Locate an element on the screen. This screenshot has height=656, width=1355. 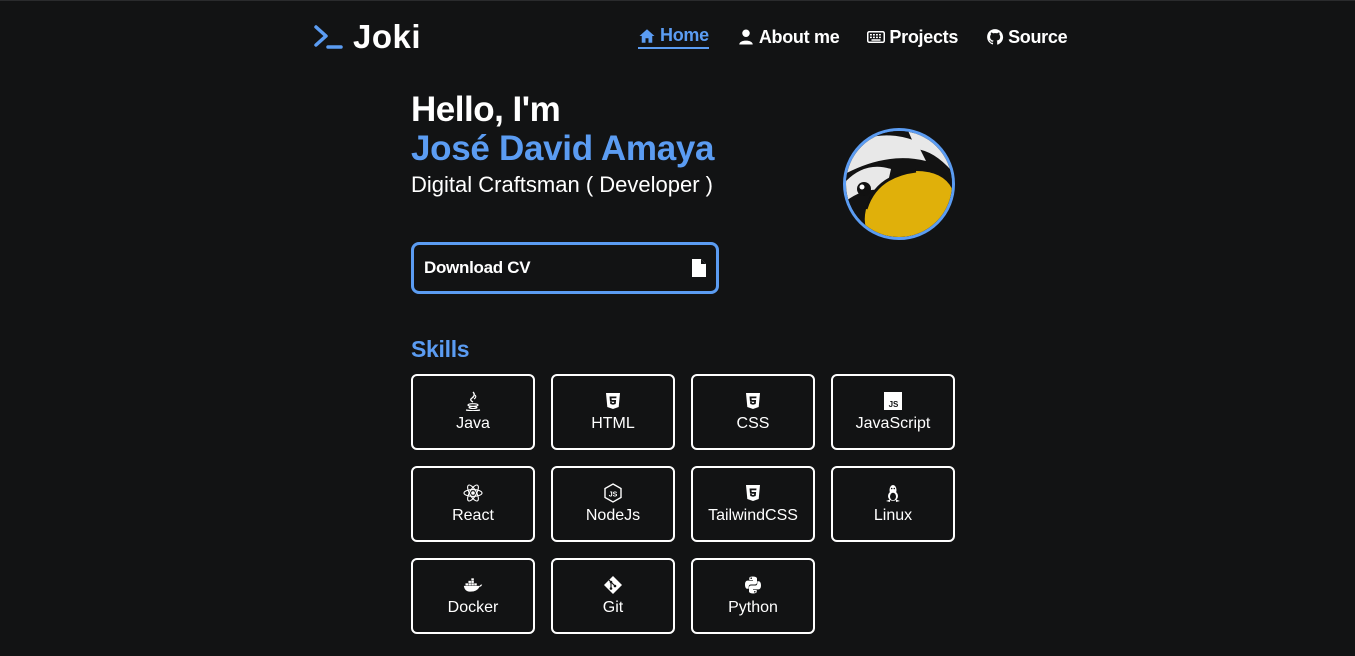
nav-projects-label: Projects is located at coordinates (924, 36).